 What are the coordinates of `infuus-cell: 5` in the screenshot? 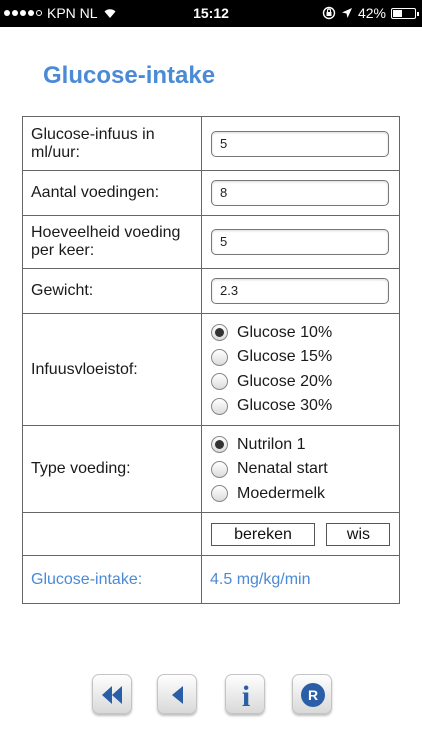 It's located at (300, 143).